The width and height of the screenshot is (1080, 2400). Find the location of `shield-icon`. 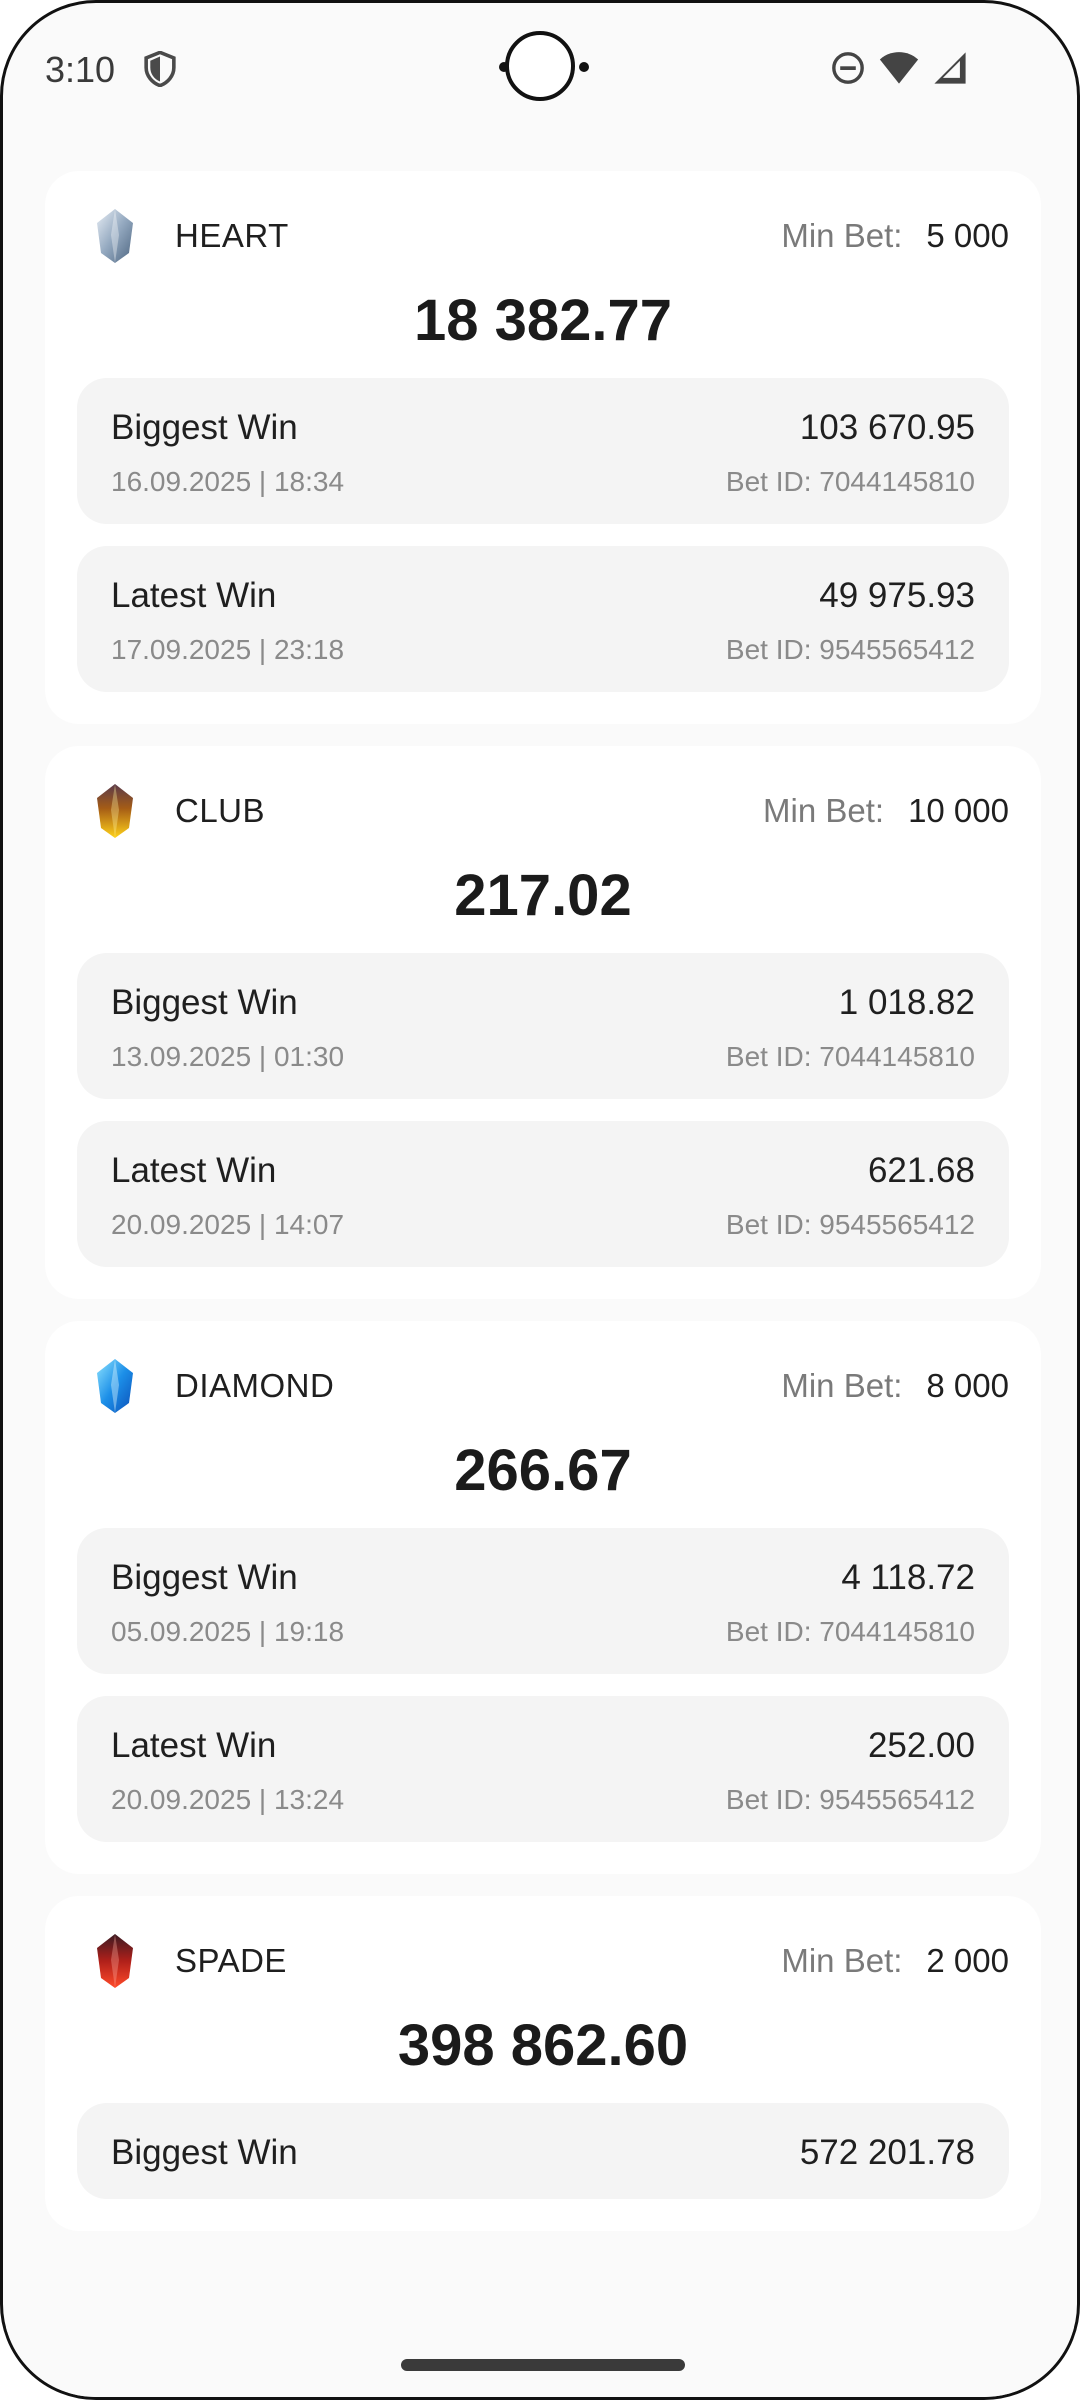

shield-icon is located at coordinates (160, 69).